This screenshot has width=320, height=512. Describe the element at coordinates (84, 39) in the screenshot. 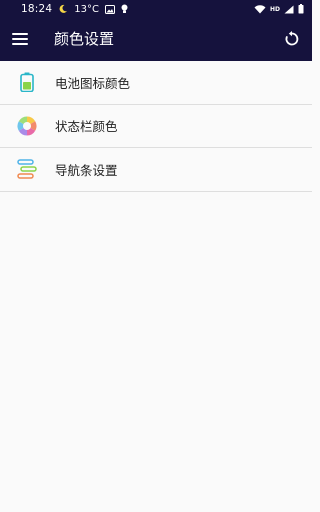

I see `page-title: 颜色设置` at that location.